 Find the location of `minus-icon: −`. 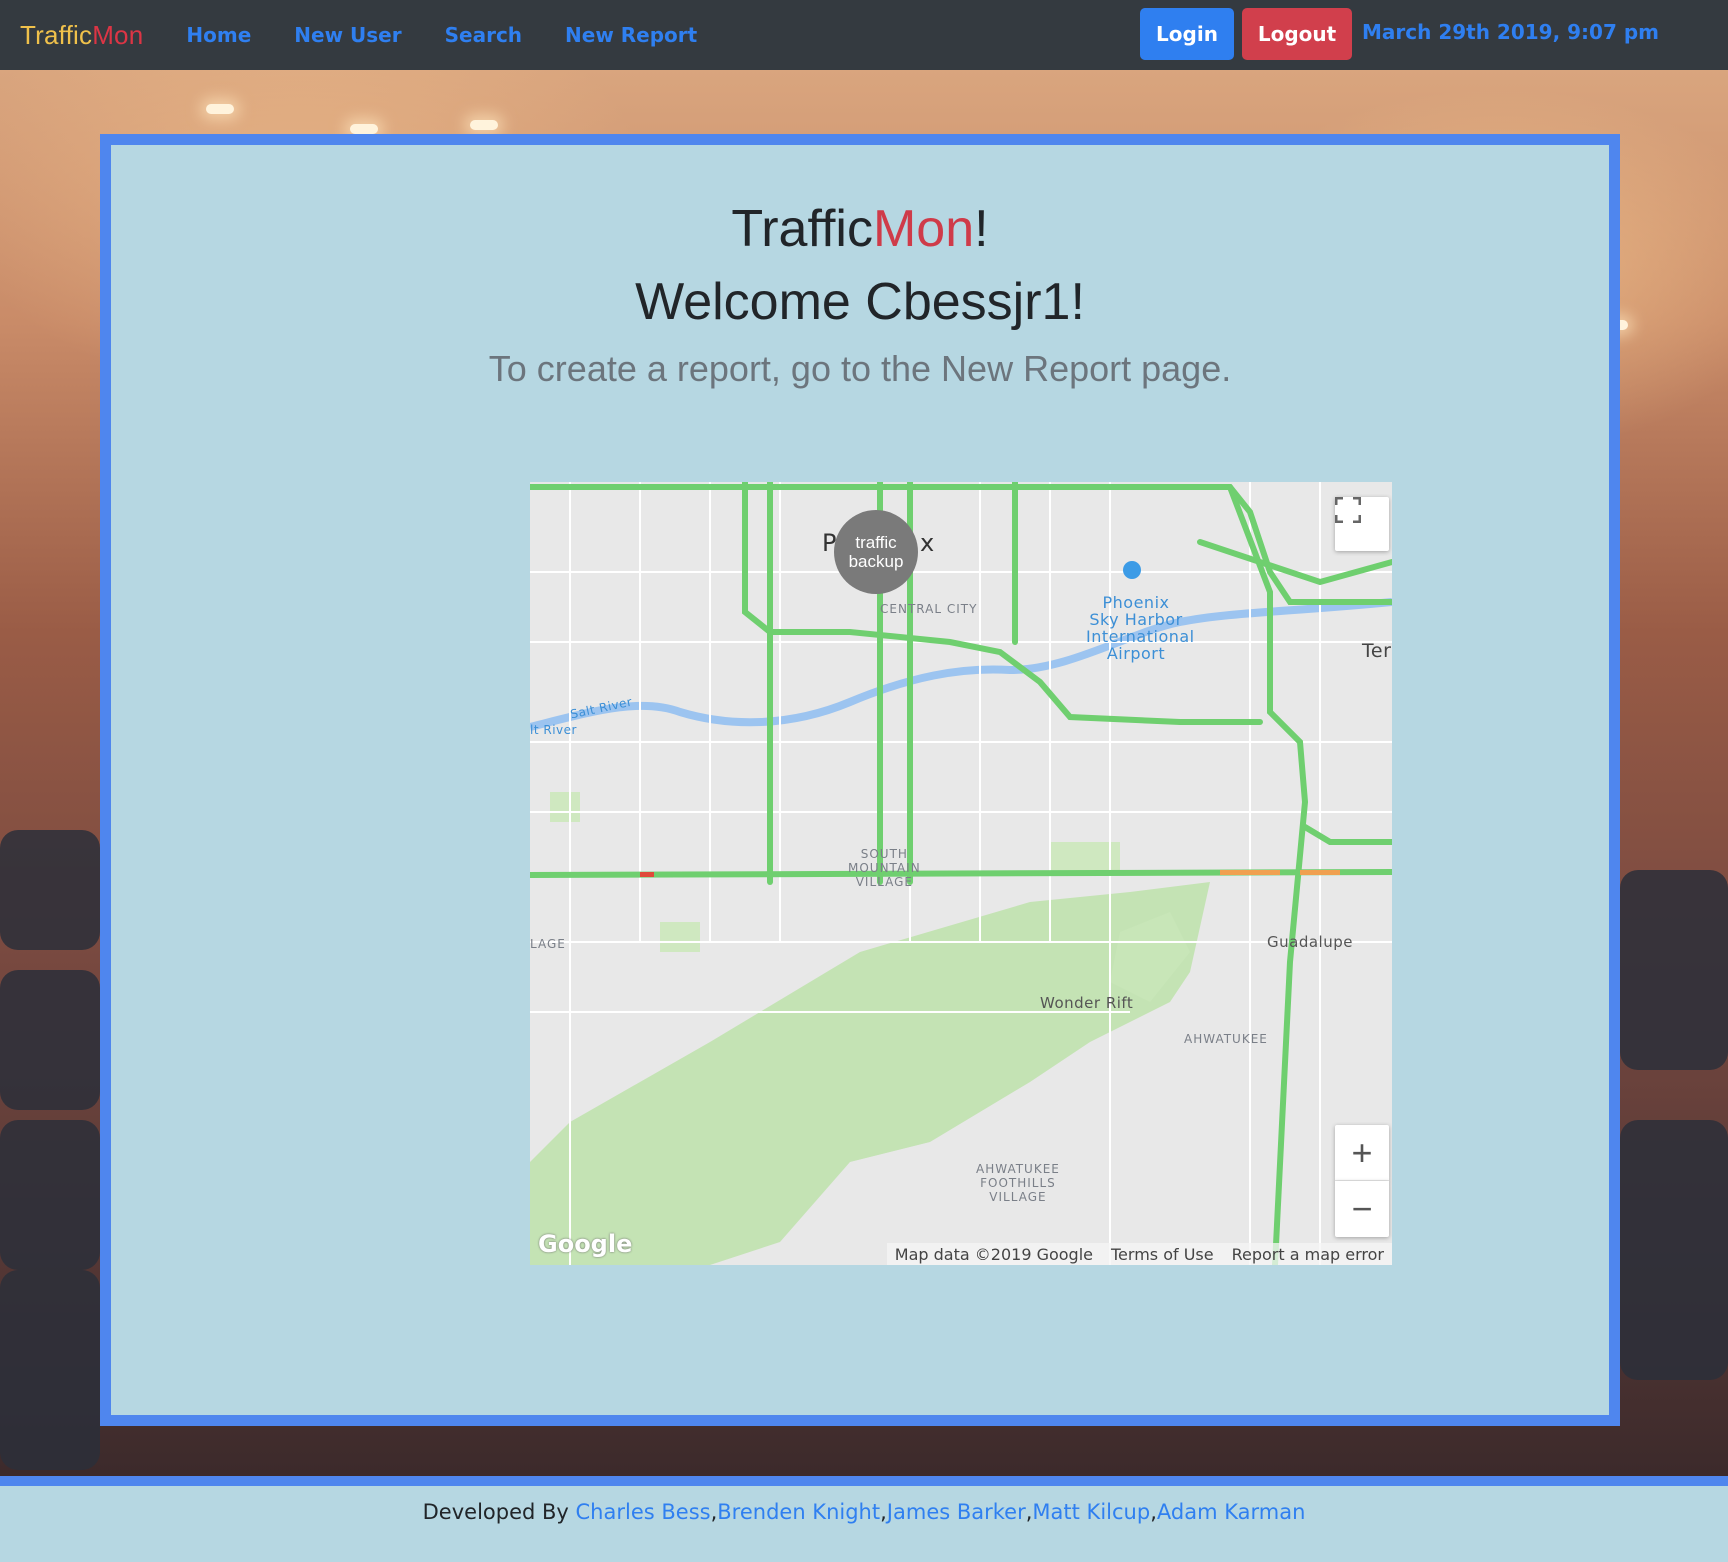

minus-icon: − is located at coordinates (1362, 1208).